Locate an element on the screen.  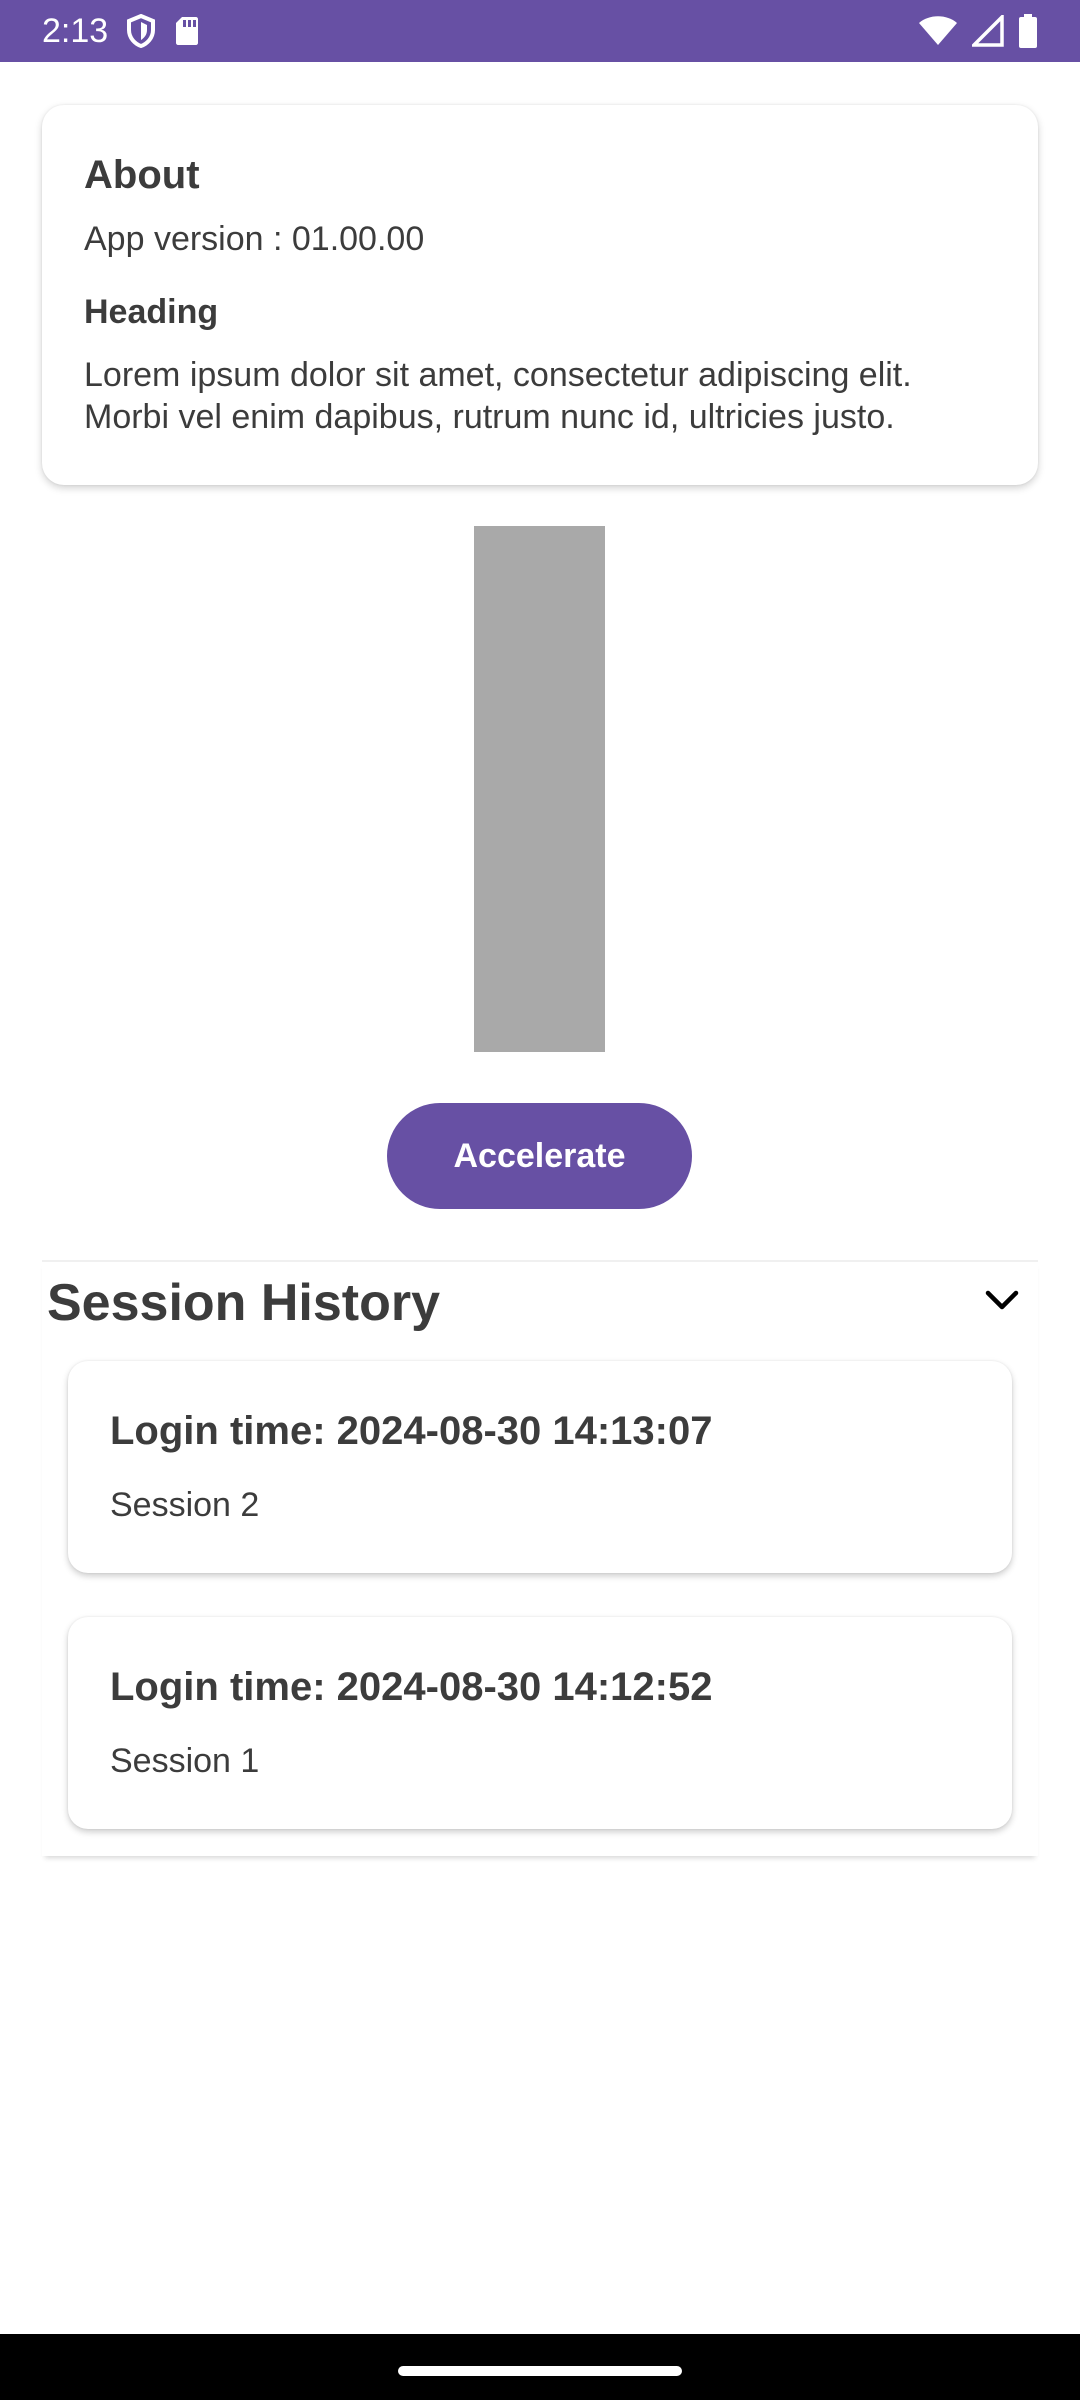
chevron-down-icon is located at coordinates (1002, 1302).